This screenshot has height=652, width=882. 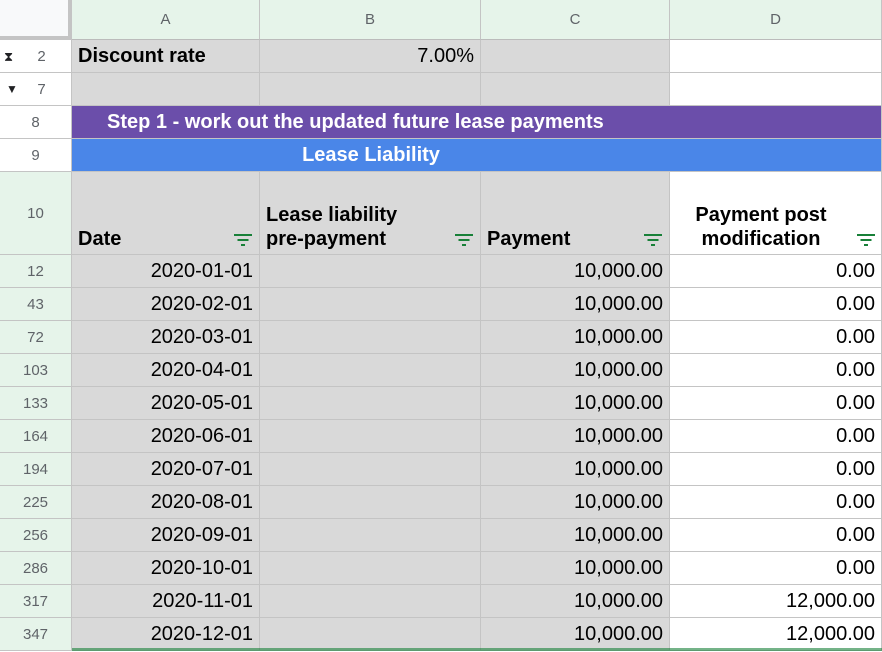 What do you see at coordinates (166, 535) in the screenshot?
I see `date-cell: 2020-09-01` at bounding box center [166, 535].